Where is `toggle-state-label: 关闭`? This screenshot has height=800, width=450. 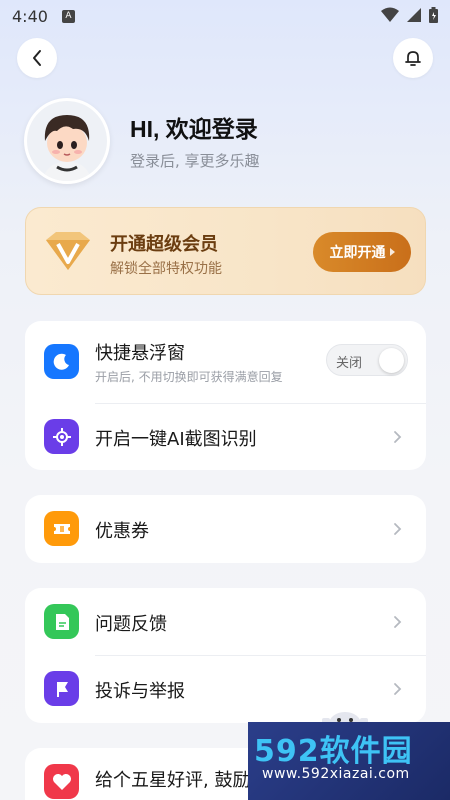 toggle-state-label: 关闭 is located at coordinates (349, 363).